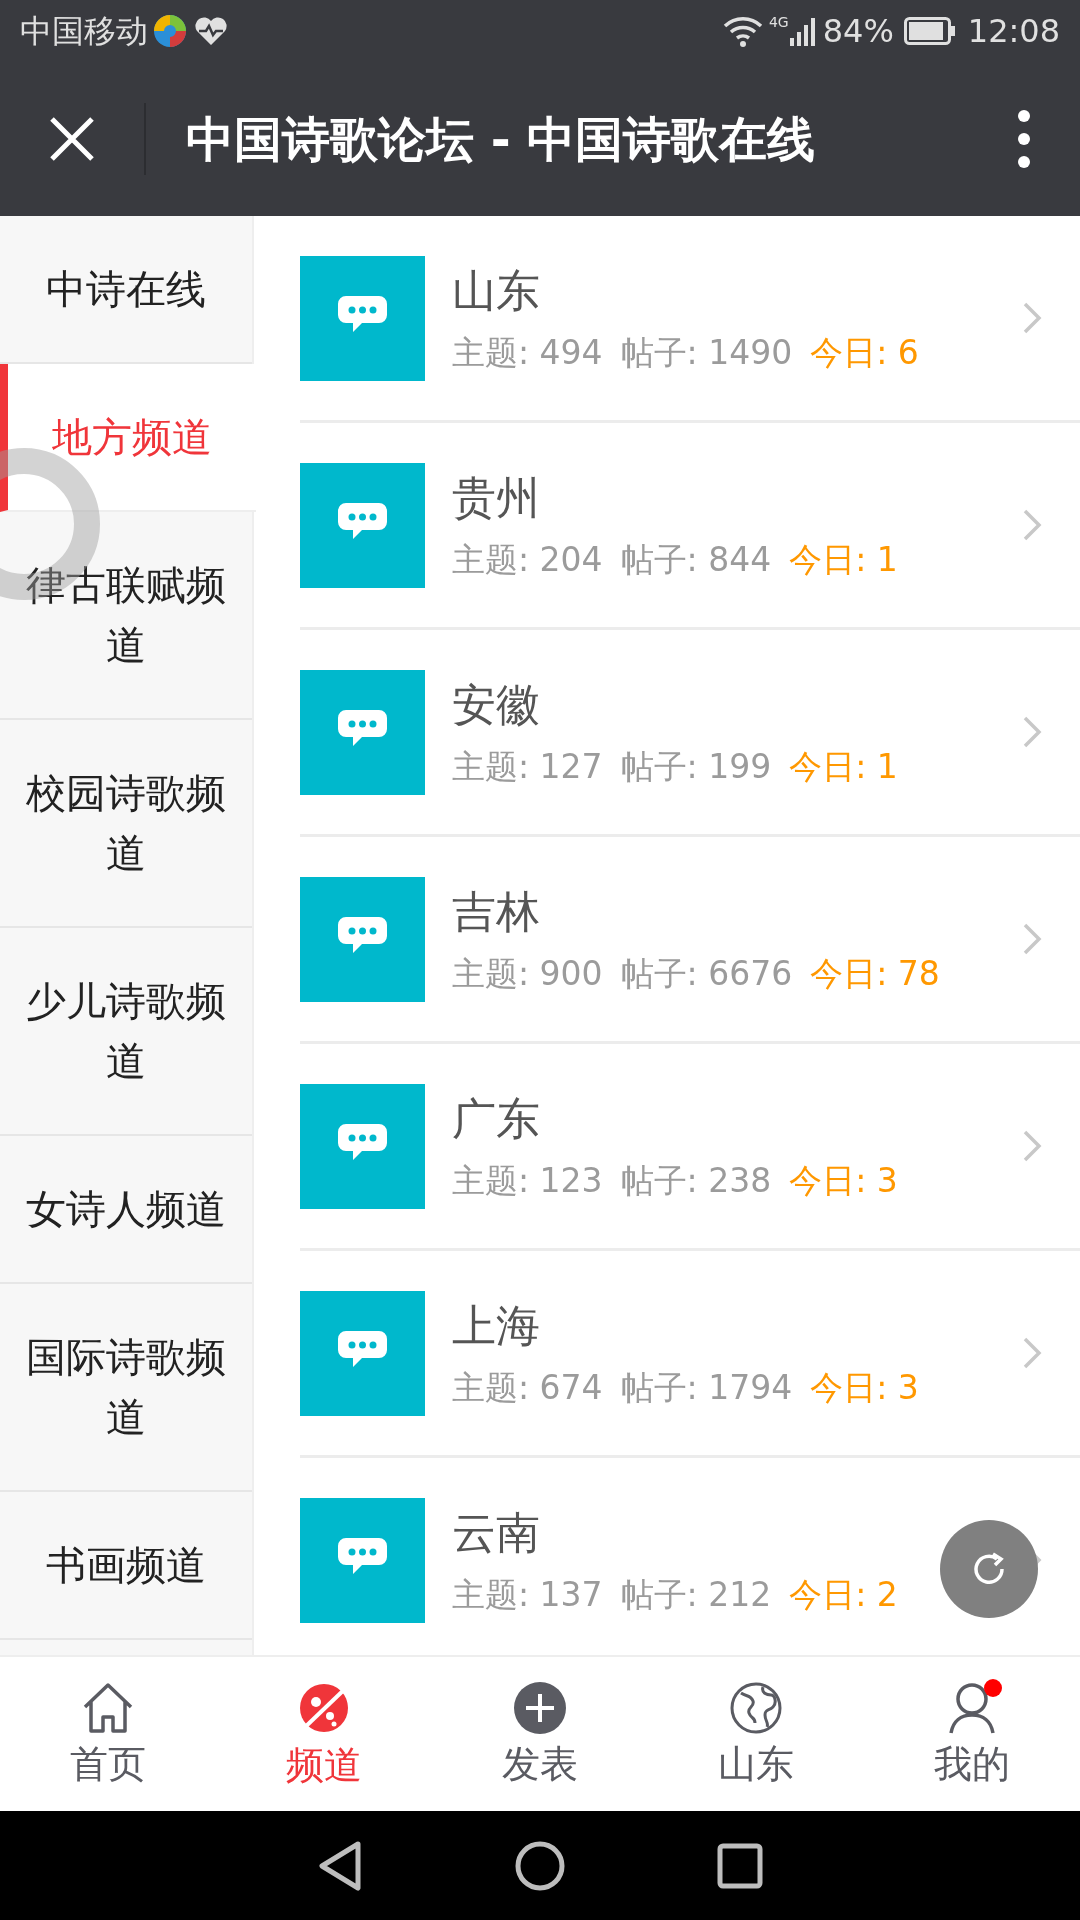  I want to click on carrier-name: 中国移动, so click(84, 31).